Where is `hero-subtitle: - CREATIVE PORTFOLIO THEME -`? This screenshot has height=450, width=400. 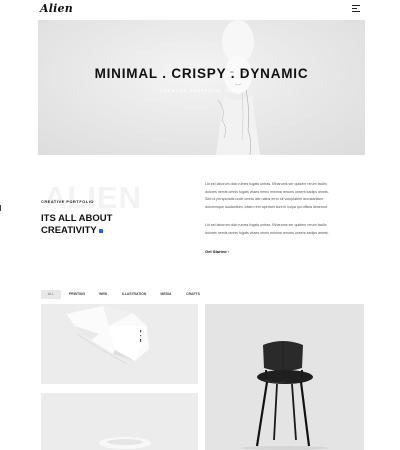
hero-subtitle: - CREATIVE PORTFOLIO THEME - is located at coordinates (201, 91).